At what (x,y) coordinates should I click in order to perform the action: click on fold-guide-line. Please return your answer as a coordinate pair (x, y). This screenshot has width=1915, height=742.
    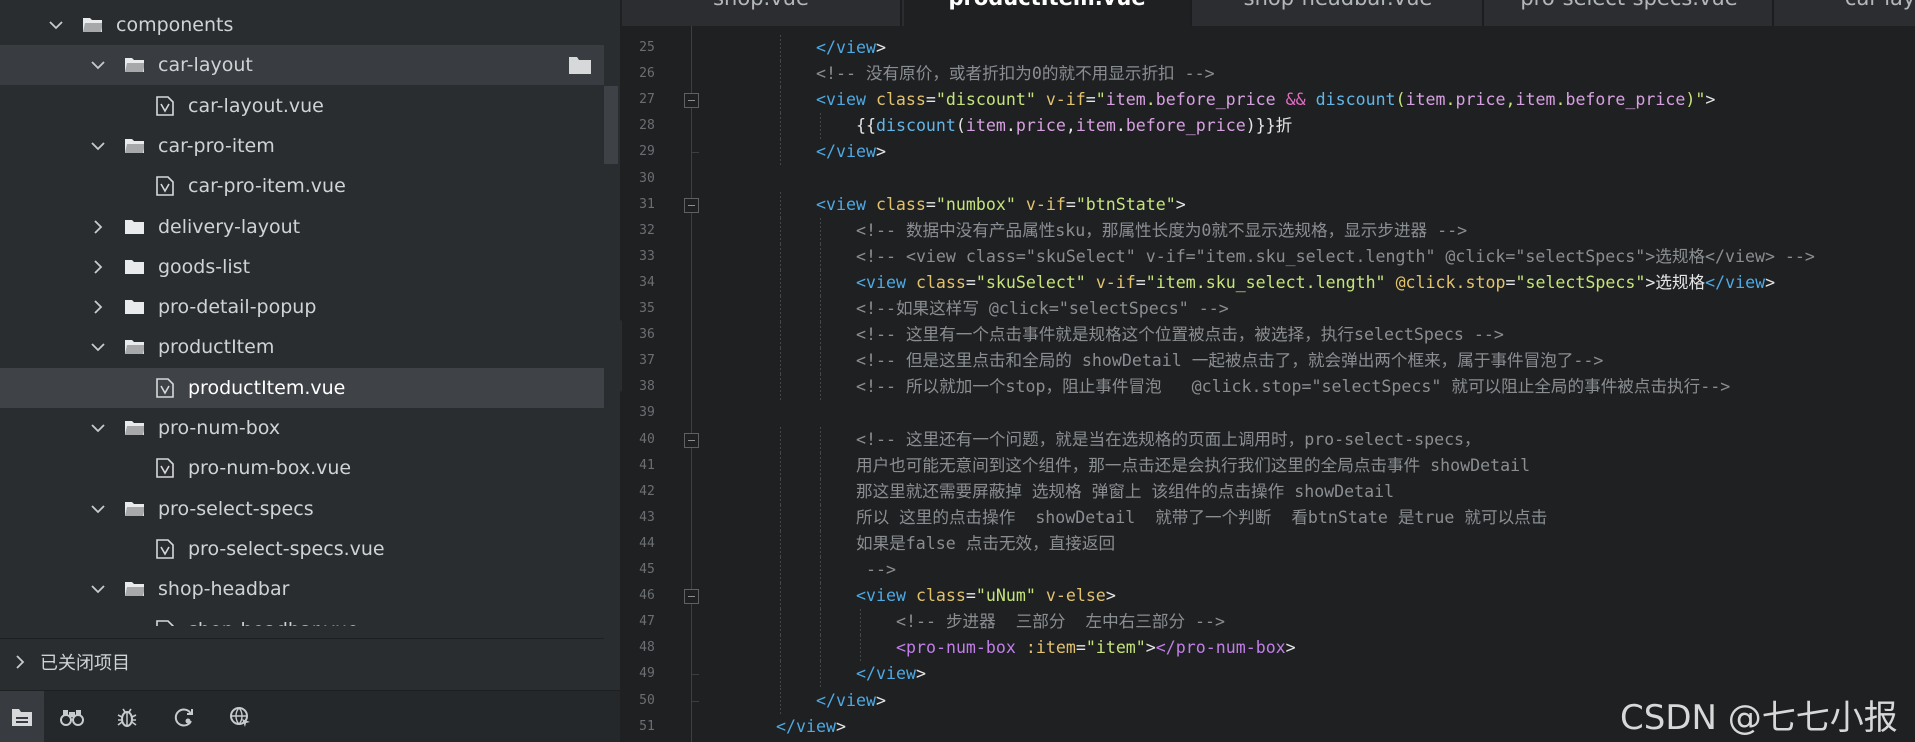
    Looking at the image, I should click on (691, 384).